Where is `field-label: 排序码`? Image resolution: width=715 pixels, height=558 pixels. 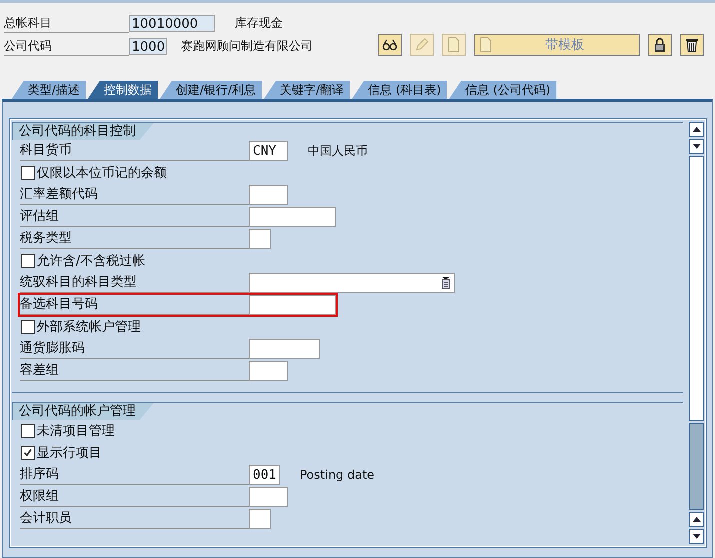
field-label: 排序码 is located at coordinates (134, 475).